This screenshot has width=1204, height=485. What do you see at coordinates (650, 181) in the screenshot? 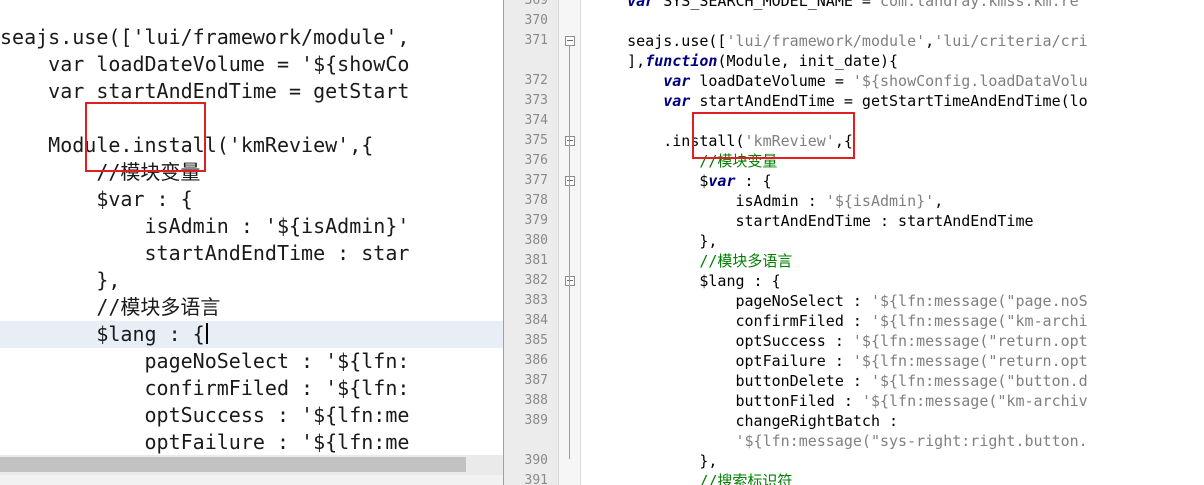
I see `code-token: $` at bounding box center [650, 181].